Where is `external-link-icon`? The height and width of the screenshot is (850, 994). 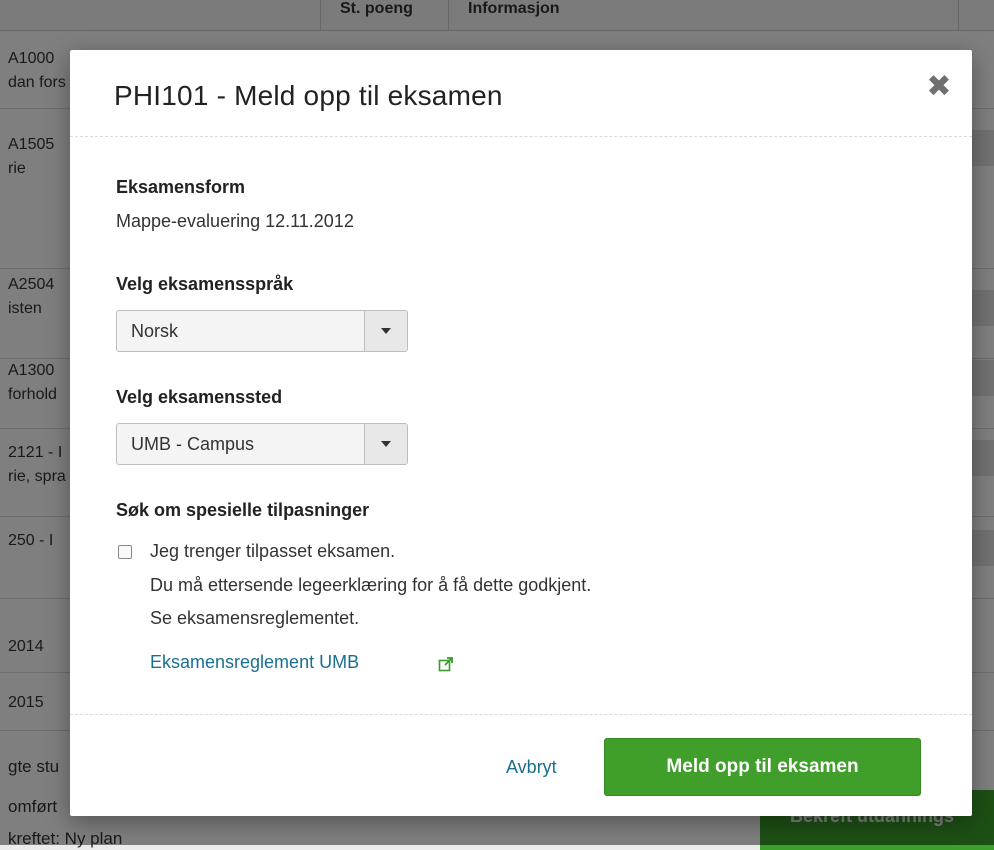
external-link-icon is located at coordinates (446, 664).